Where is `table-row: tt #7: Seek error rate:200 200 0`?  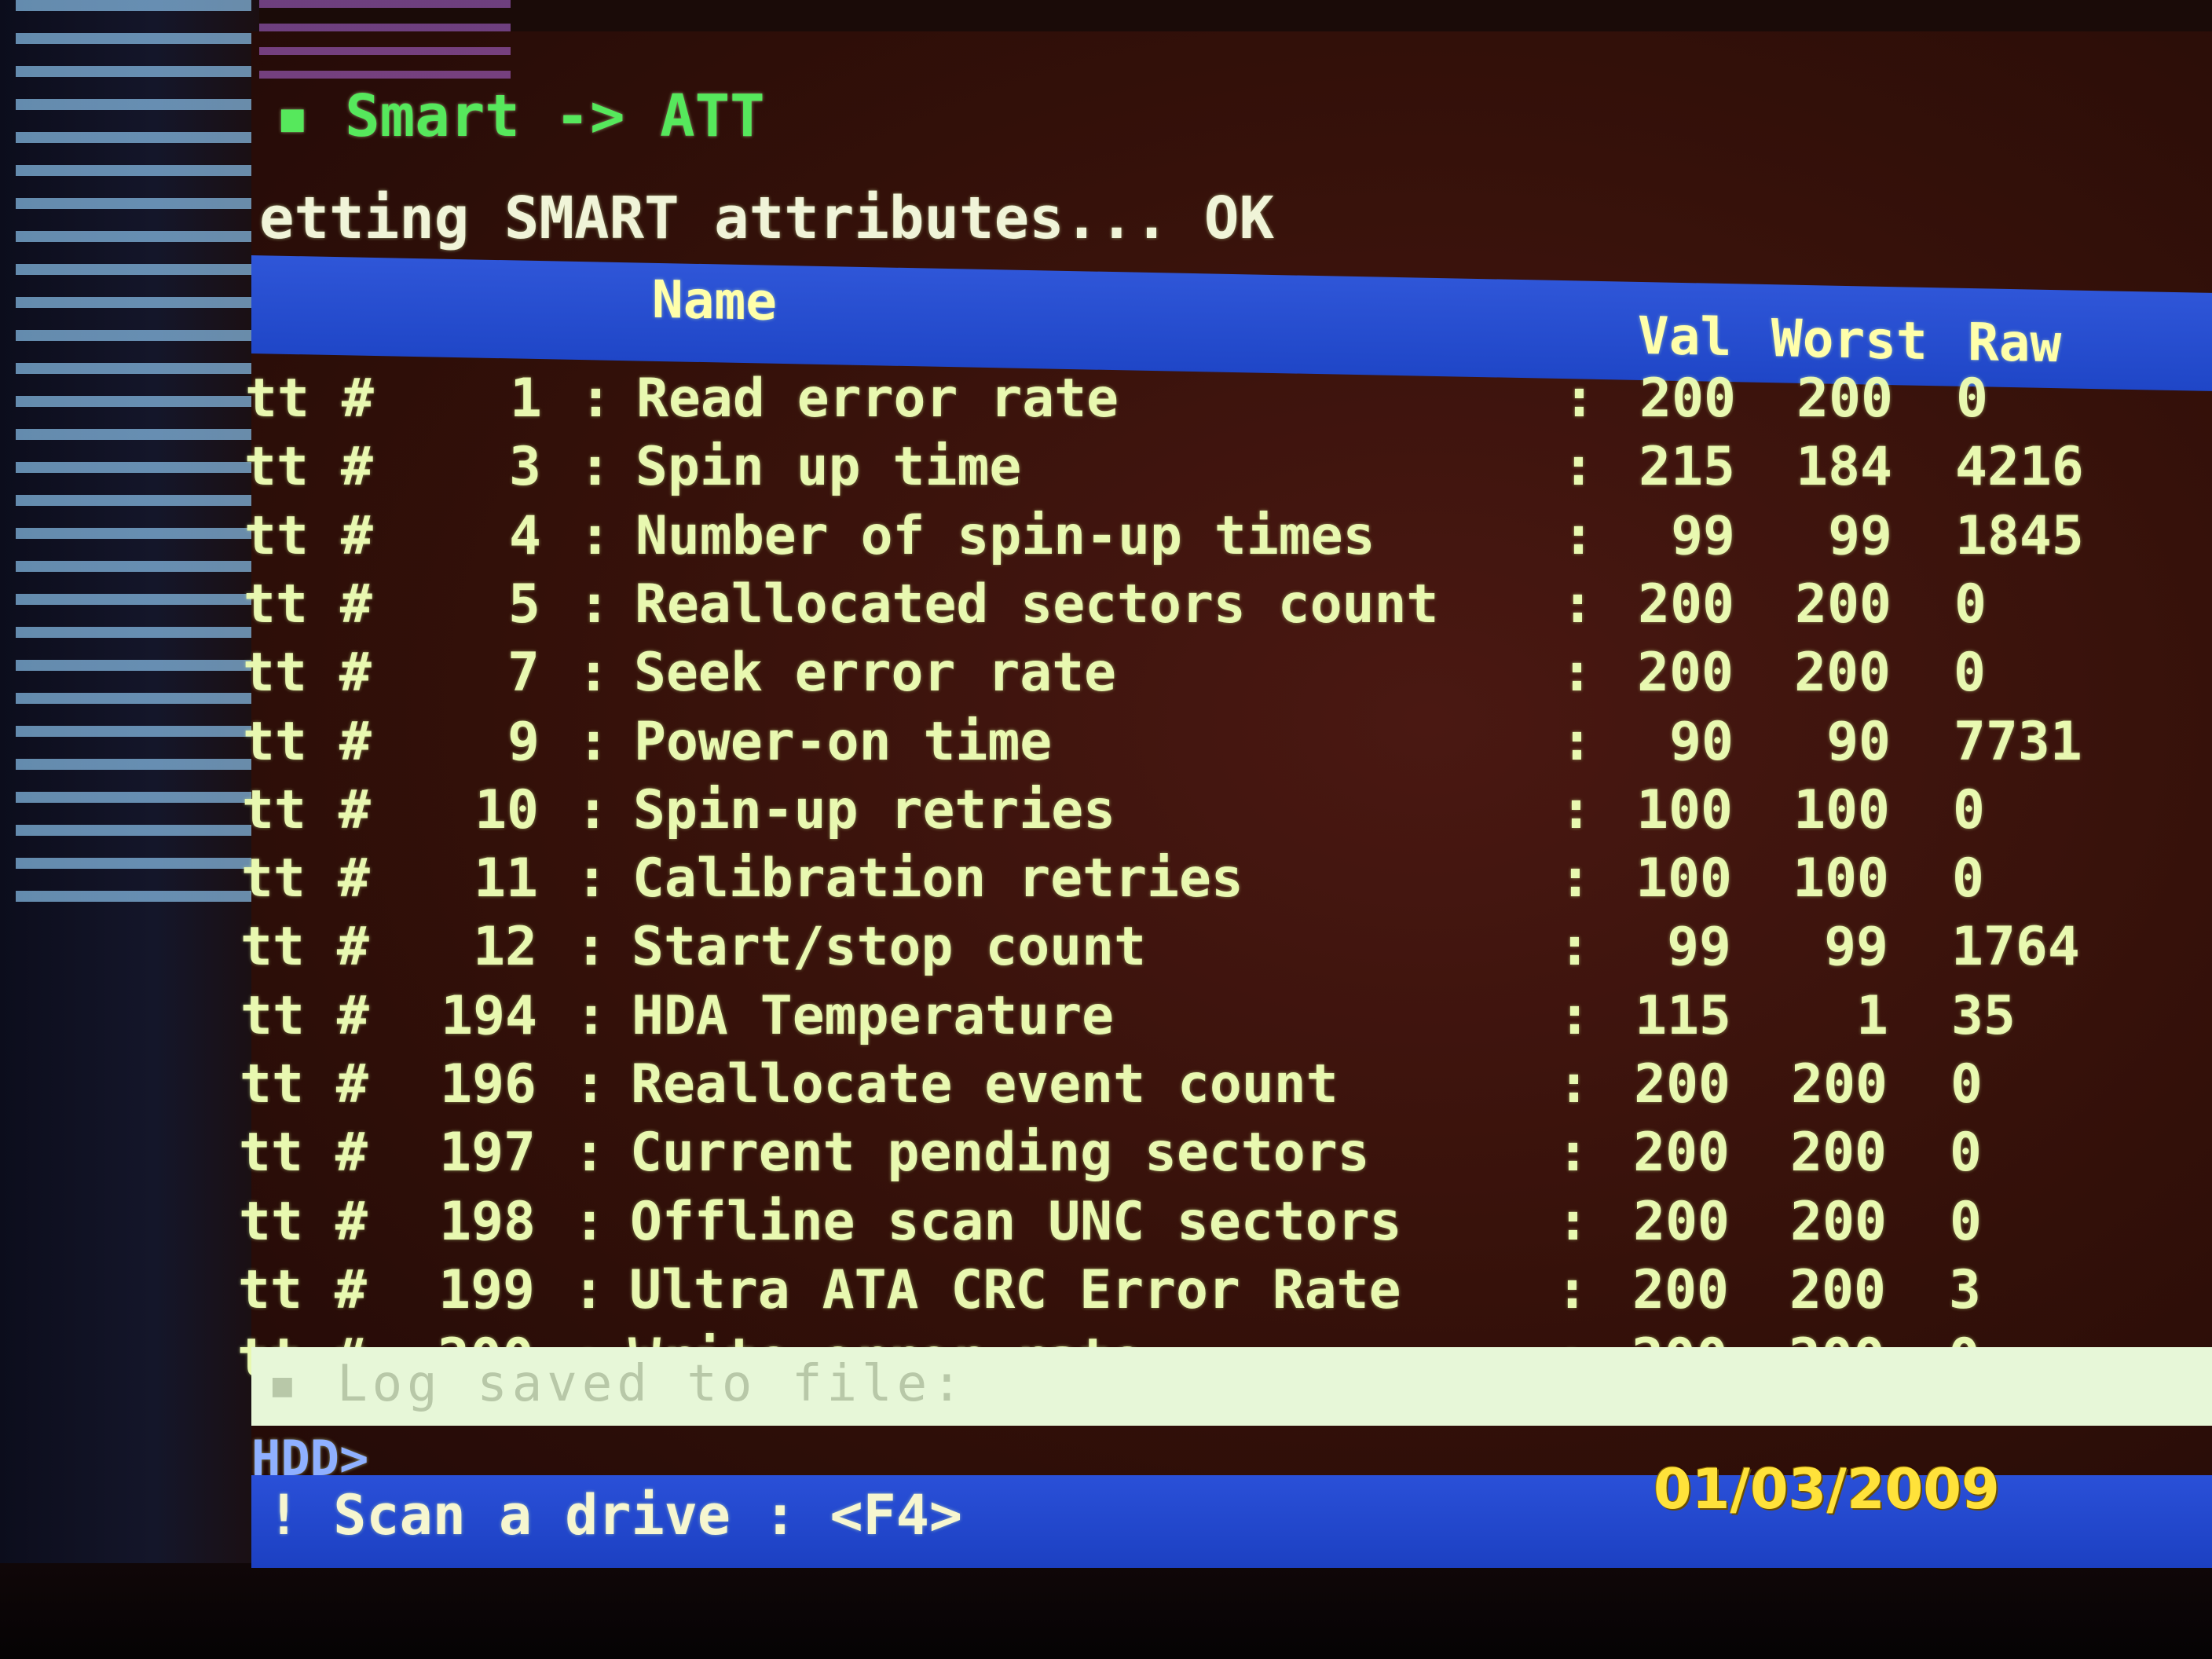 table-row: tt #7: Seek error rate:200 200 0 is located at coordinates (1228, 674).